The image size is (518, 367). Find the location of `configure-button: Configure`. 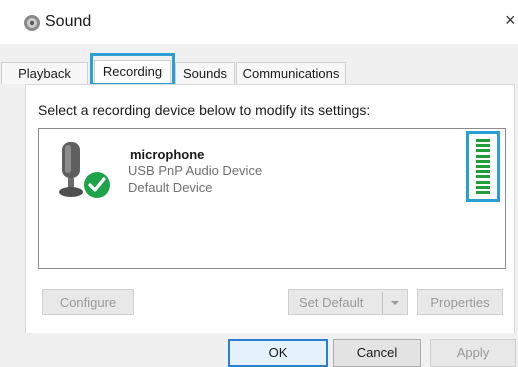

configure-button: Configure is located at coordinates (88, 302).